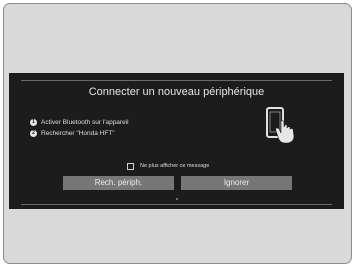 The width and height of the screenshot is (356, 267). I want to click on step-2: 2 Rechercher "Honda HFT", so click(72, 133).